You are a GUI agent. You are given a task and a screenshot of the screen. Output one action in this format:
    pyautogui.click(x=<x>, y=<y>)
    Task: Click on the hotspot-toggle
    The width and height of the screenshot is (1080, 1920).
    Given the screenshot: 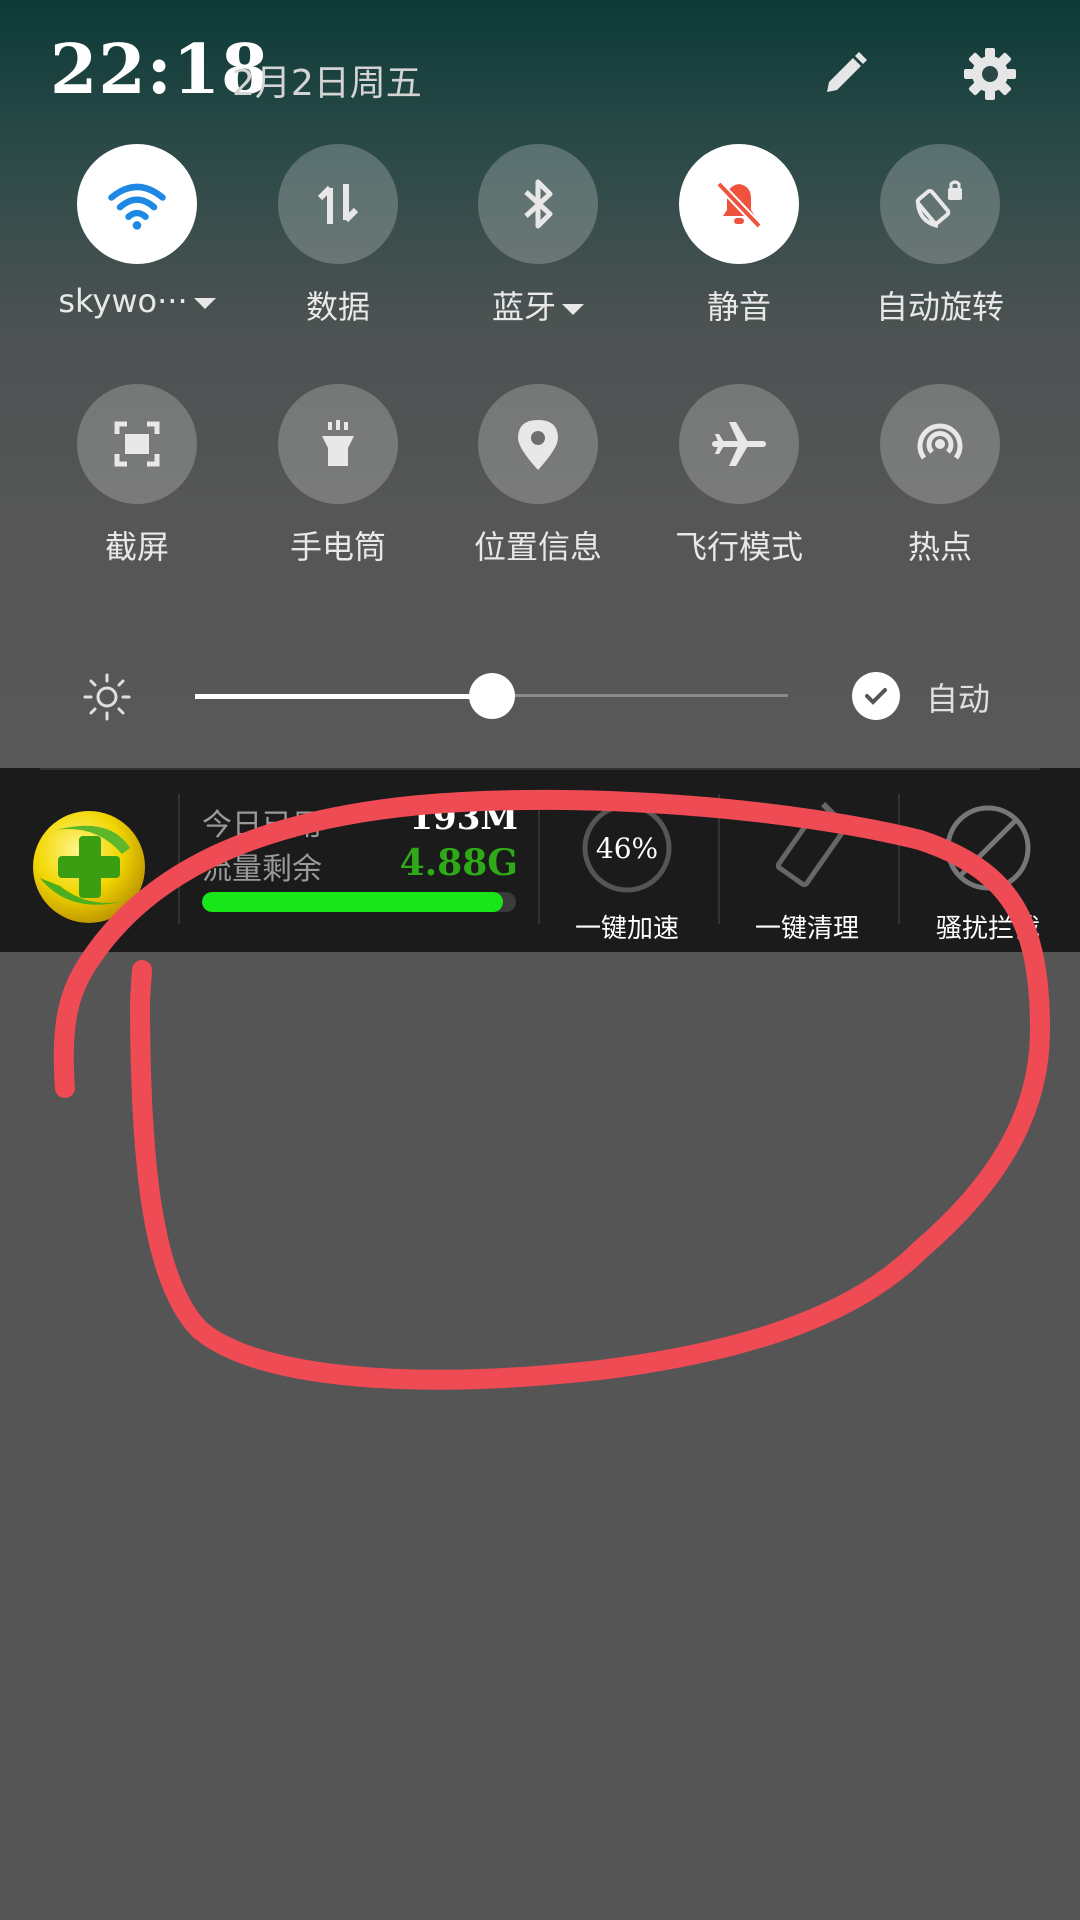 What is the action you would take?
    pyautogui.click(x=940, y=444)
    